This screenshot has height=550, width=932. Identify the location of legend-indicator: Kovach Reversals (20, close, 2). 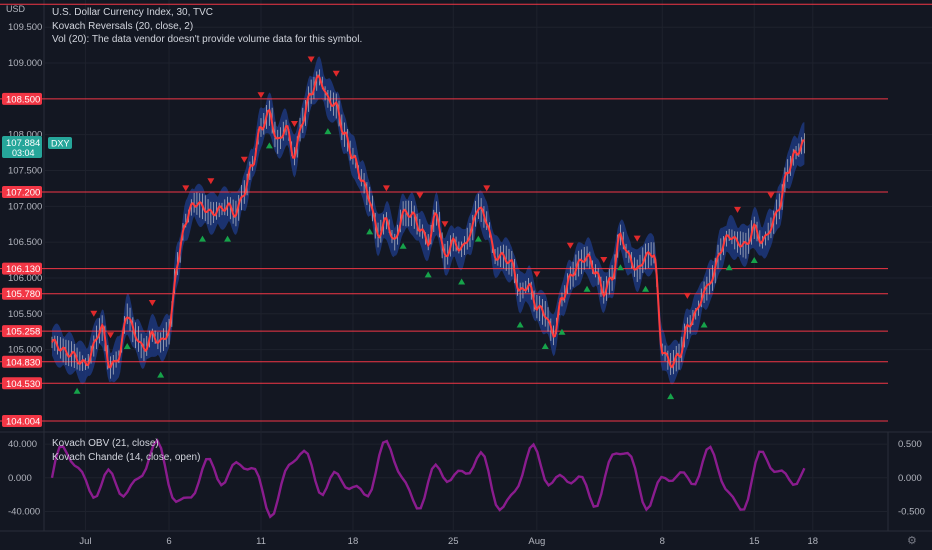
(123, 26).